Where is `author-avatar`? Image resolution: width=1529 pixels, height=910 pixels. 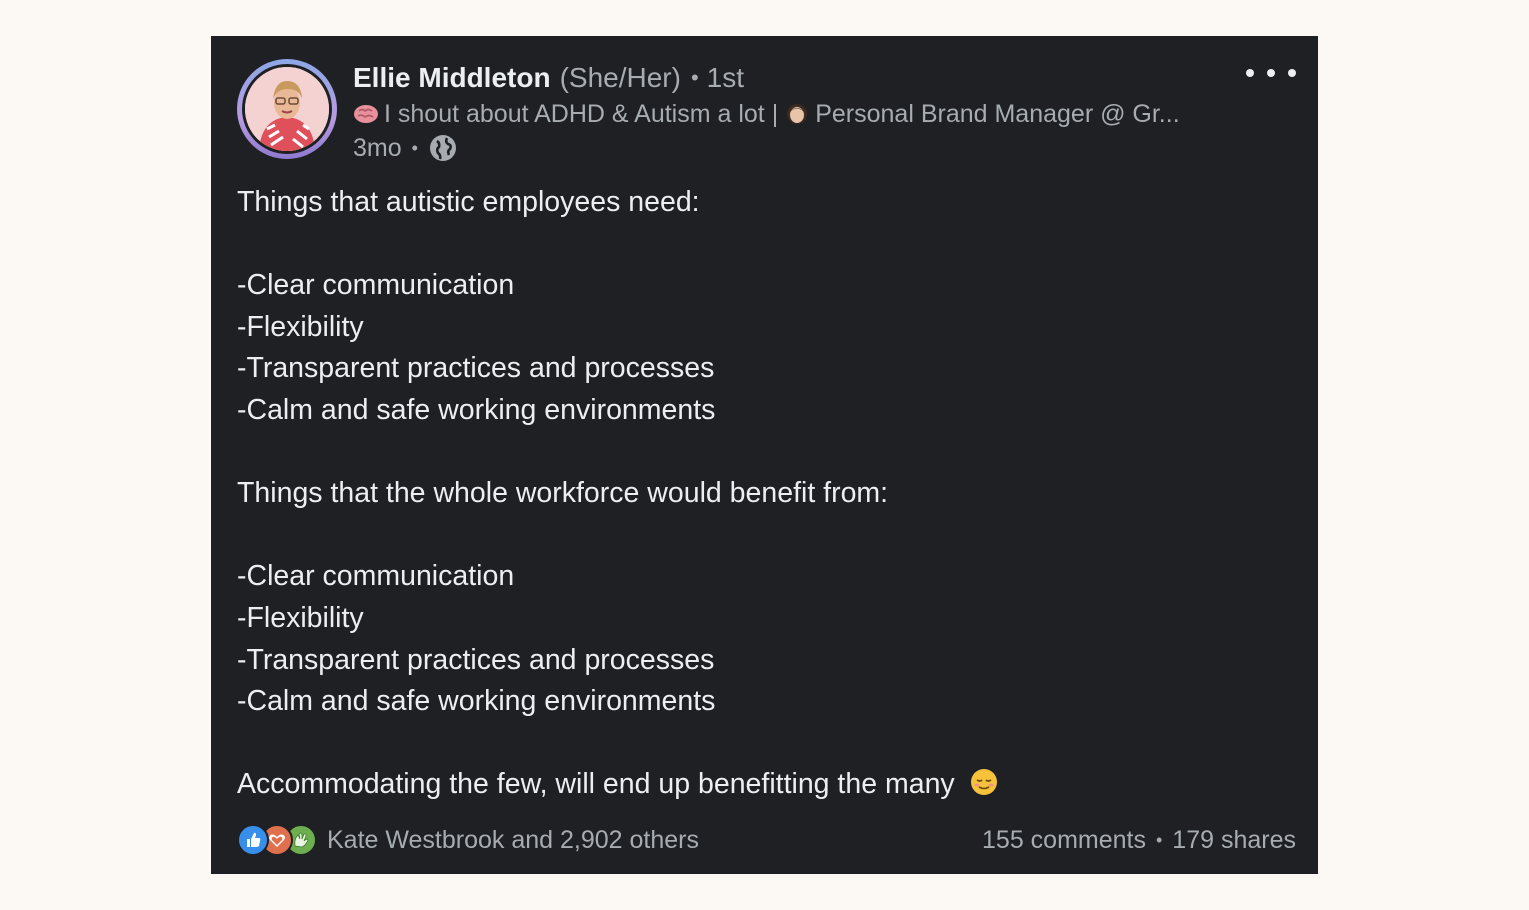
author-avatar is located at coordinates (287, 109).